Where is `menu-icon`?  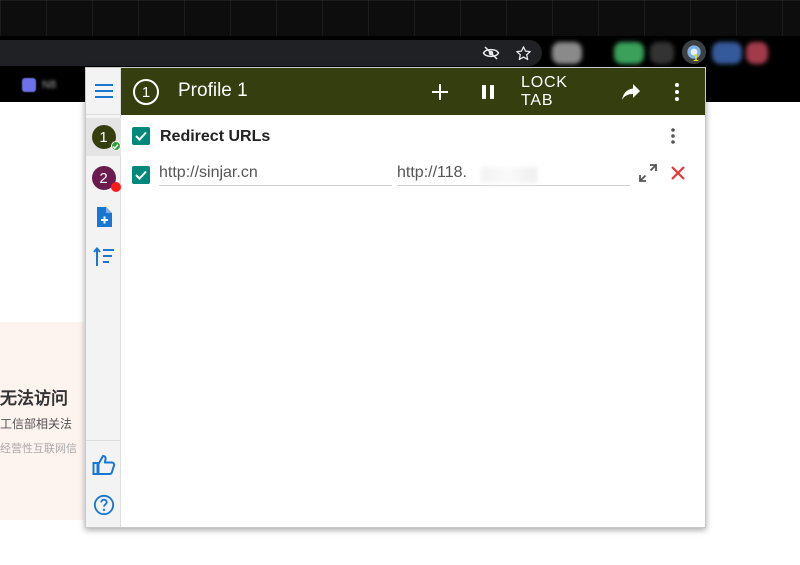 menu-icon is located at coordinates (103, 91).